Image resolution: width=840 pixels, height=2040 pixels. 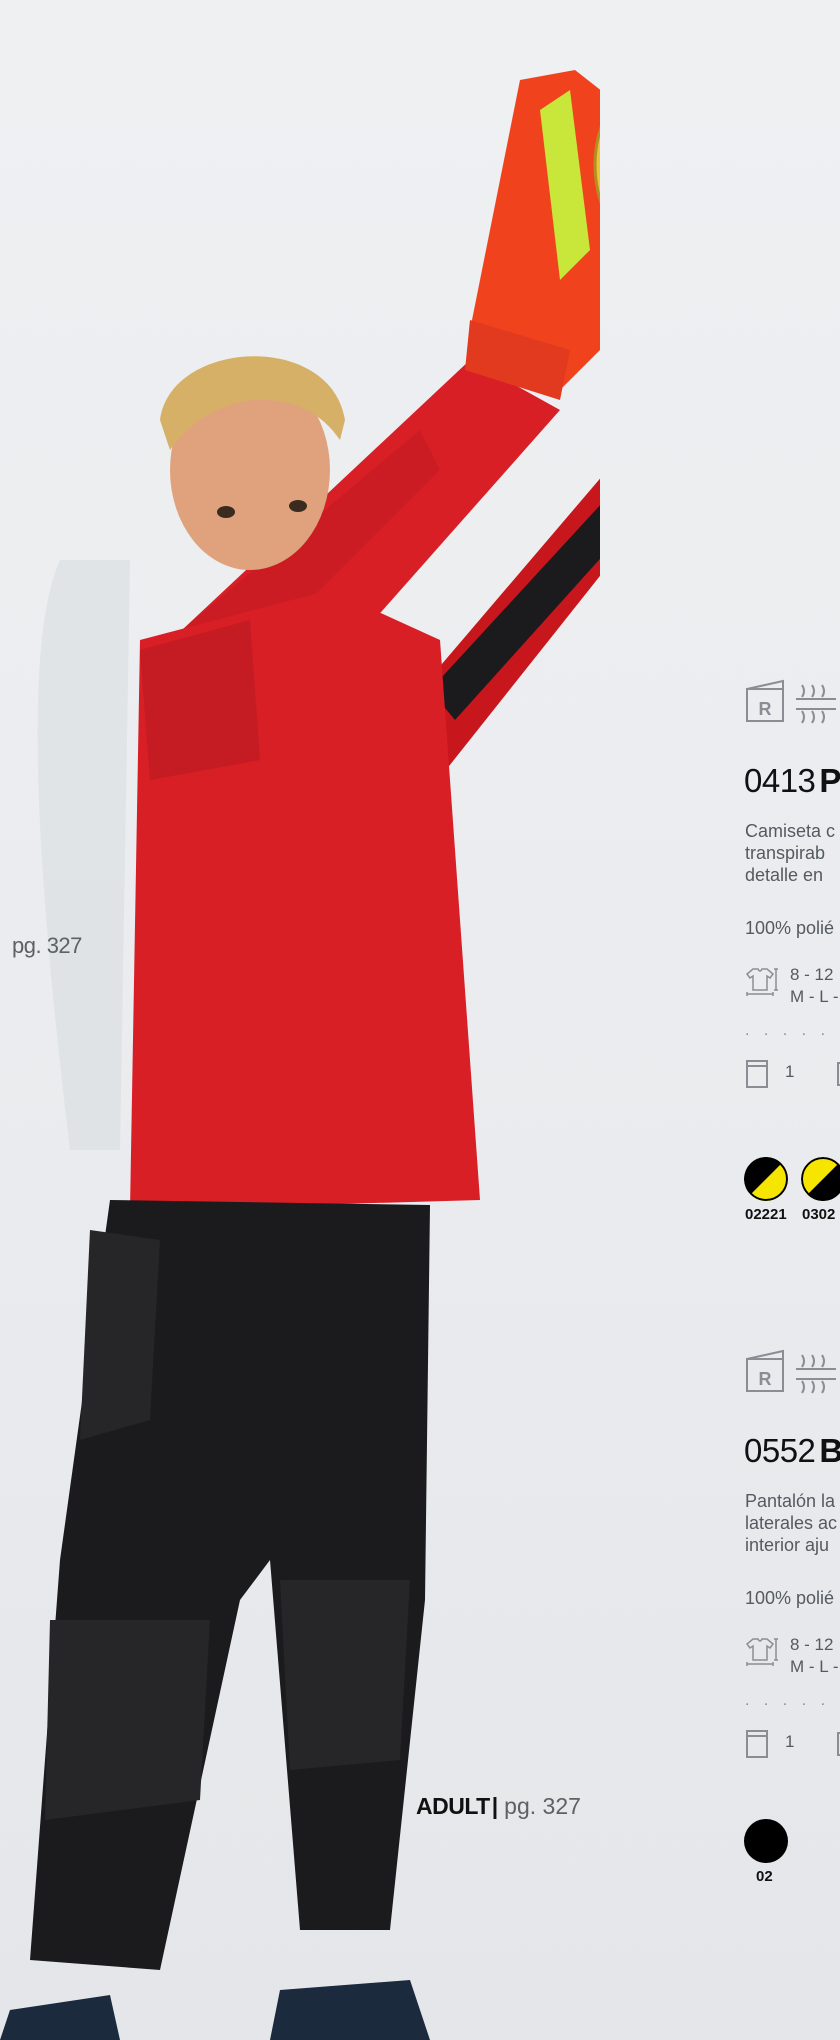 I want to click on description-line: Camiseta c, so click(x=790, y=831).